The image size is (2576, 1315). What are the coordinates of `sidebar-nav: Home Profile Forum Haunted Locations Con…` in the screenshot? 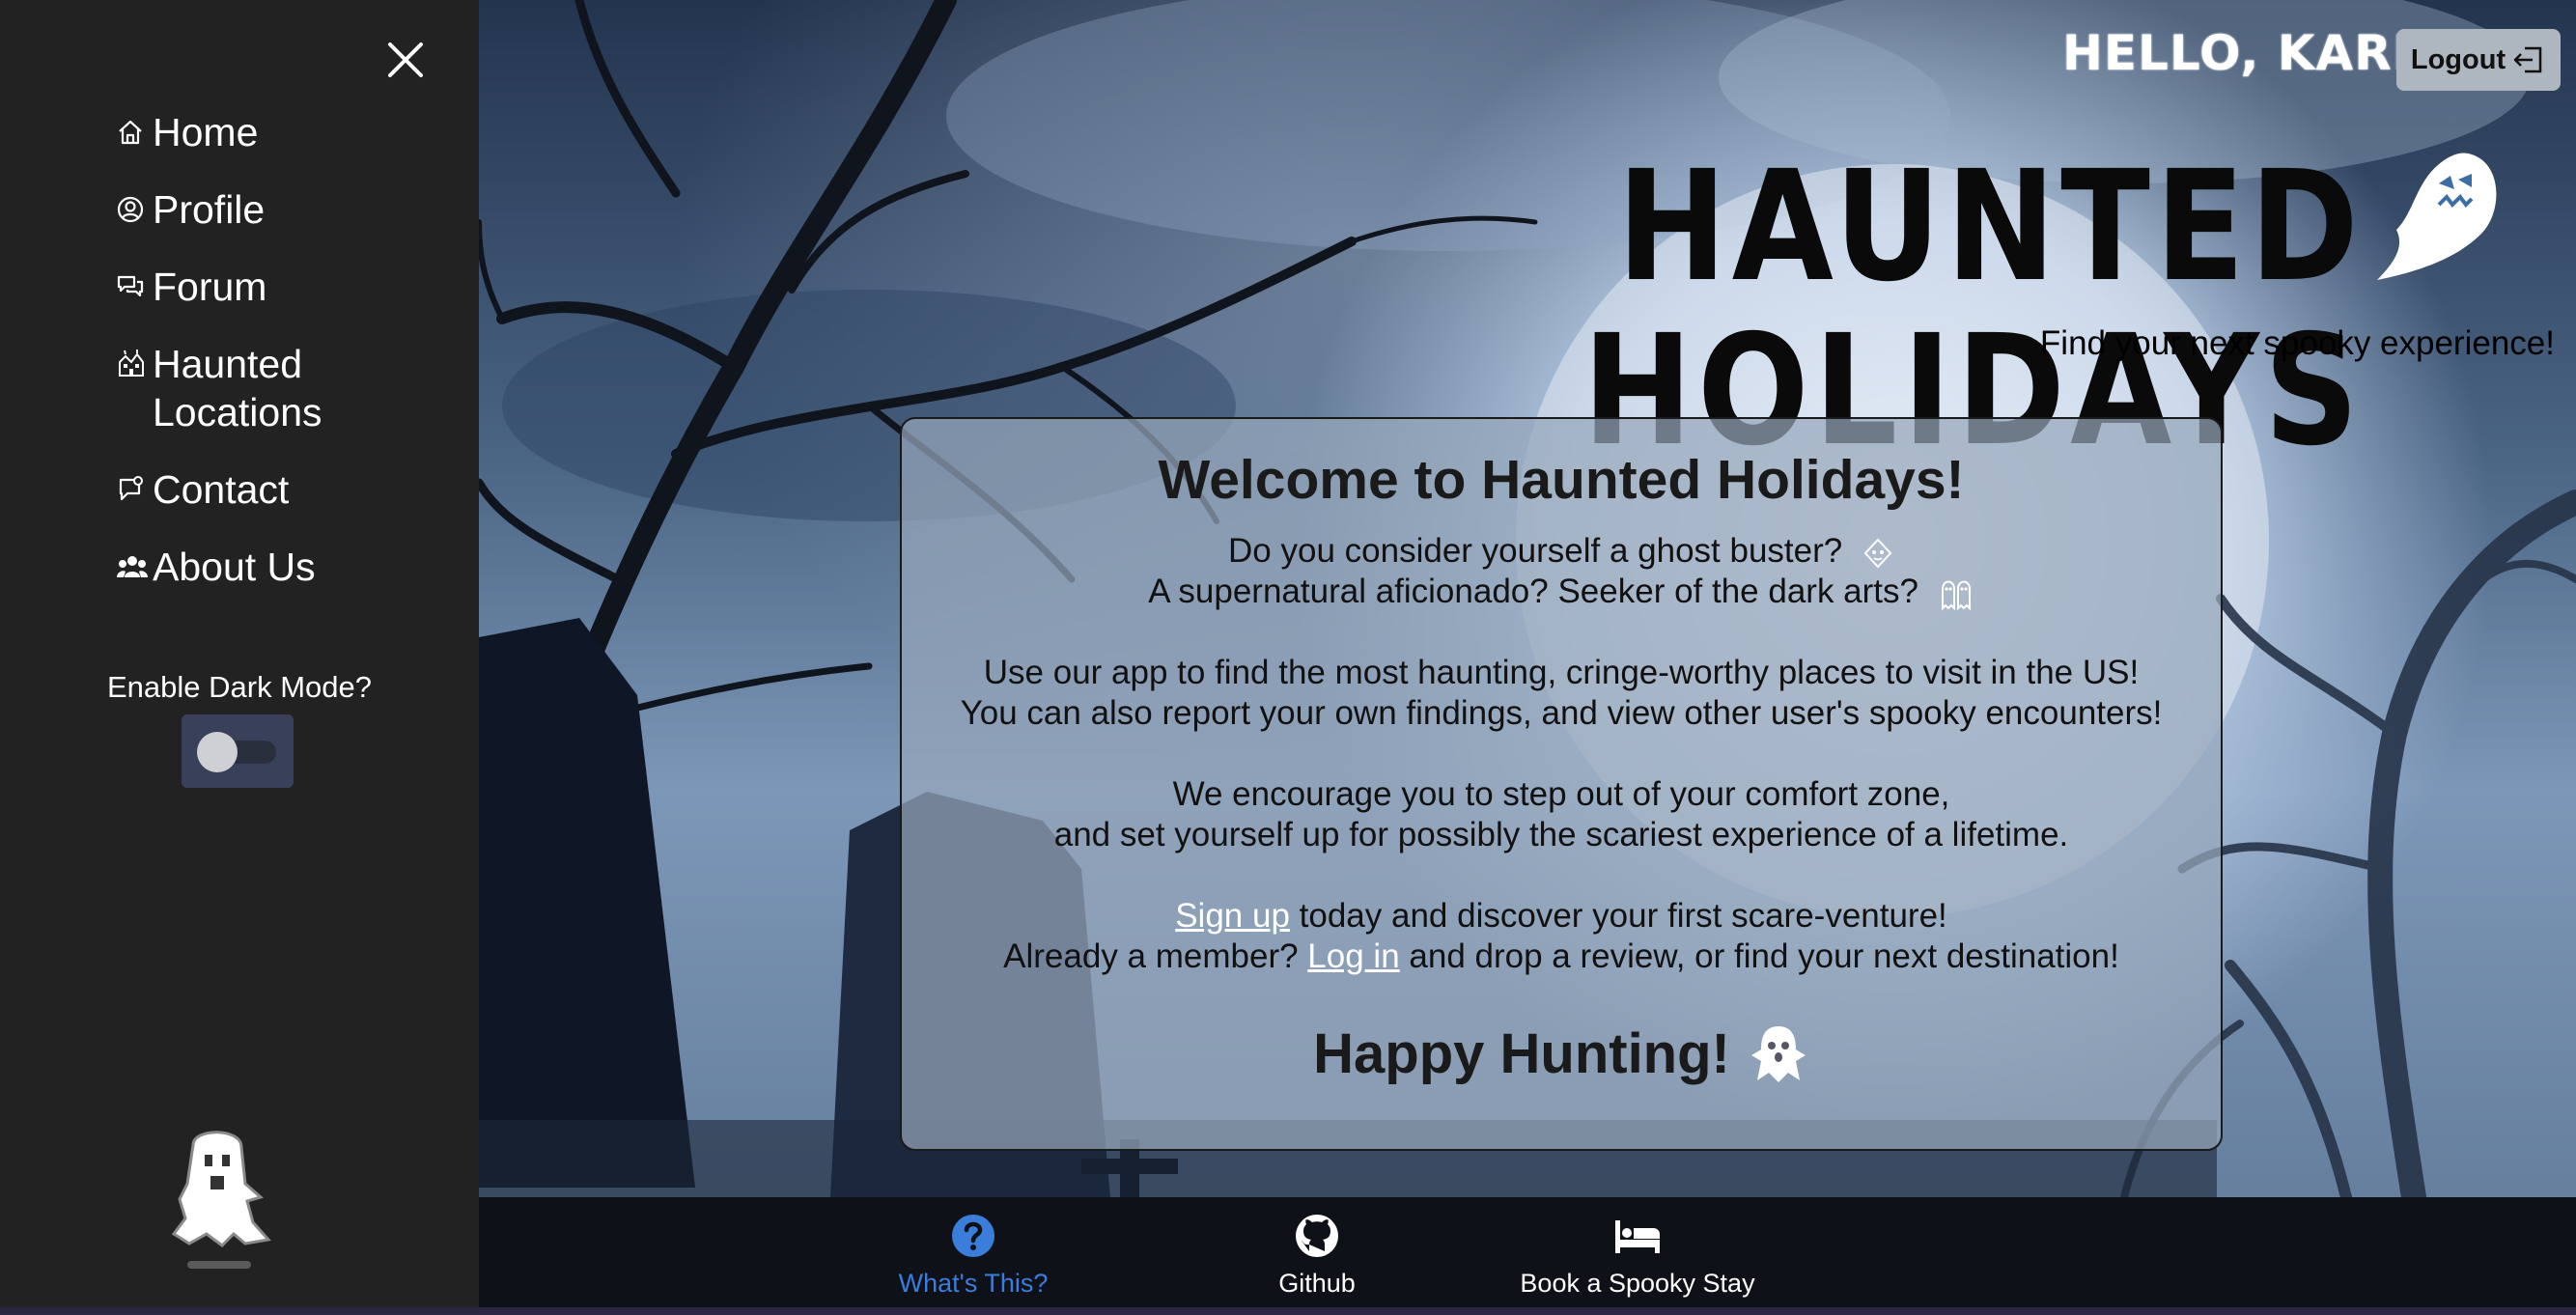 It's located at (219, 364).